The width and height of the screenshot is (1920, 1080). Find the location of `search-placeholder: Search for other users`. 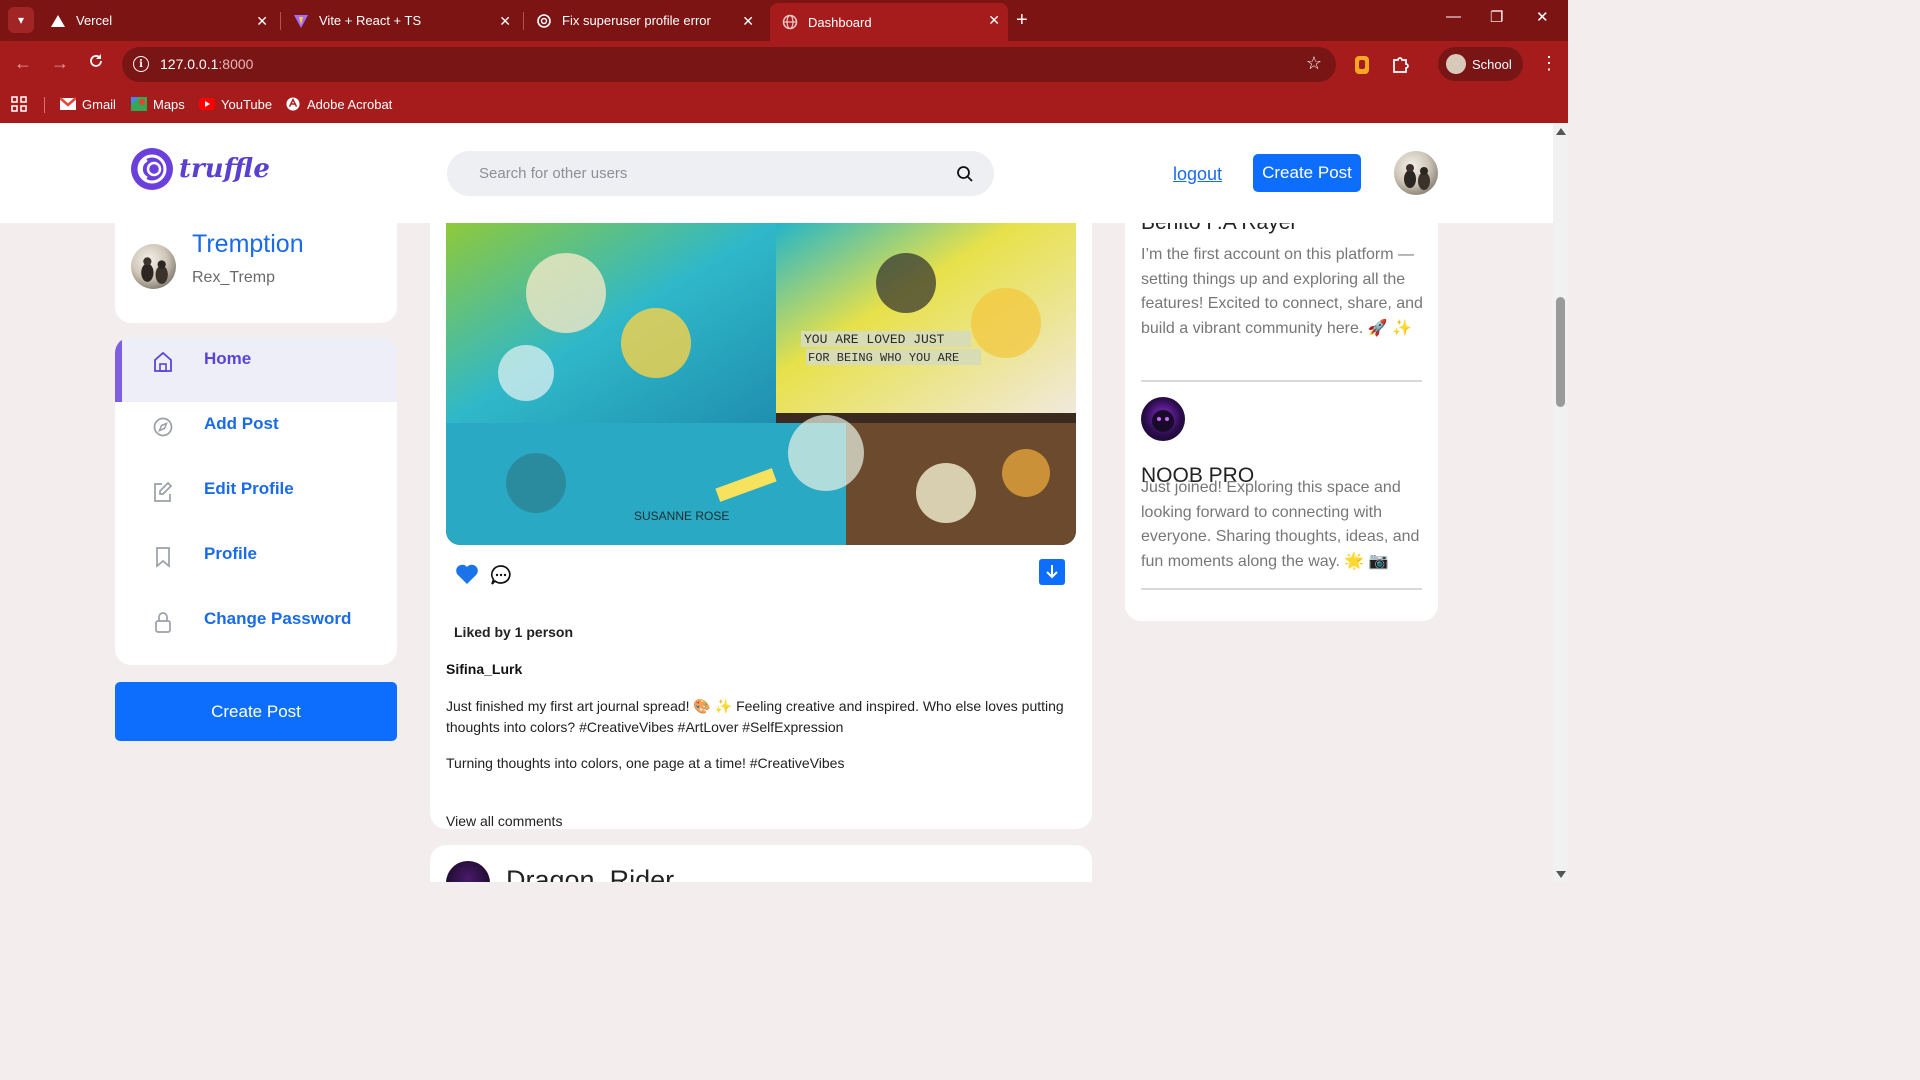

search-placeholder: Search for other users is located at coordinates (553, 173).